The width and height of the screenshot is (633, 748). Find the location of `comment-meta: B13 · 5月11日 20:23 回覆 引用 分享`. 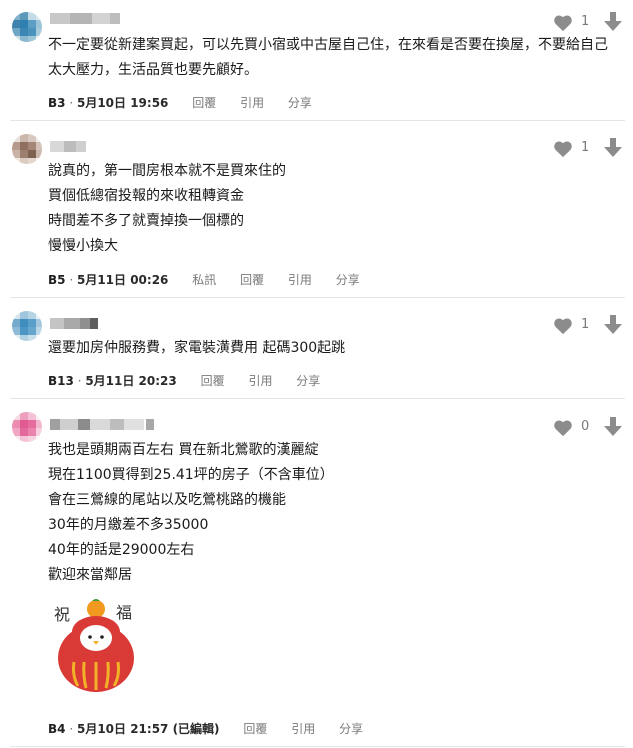

comment-meta: B13 · 5月11日 20:23 回覆 引用 分享 is located at coordinates (184, 380).